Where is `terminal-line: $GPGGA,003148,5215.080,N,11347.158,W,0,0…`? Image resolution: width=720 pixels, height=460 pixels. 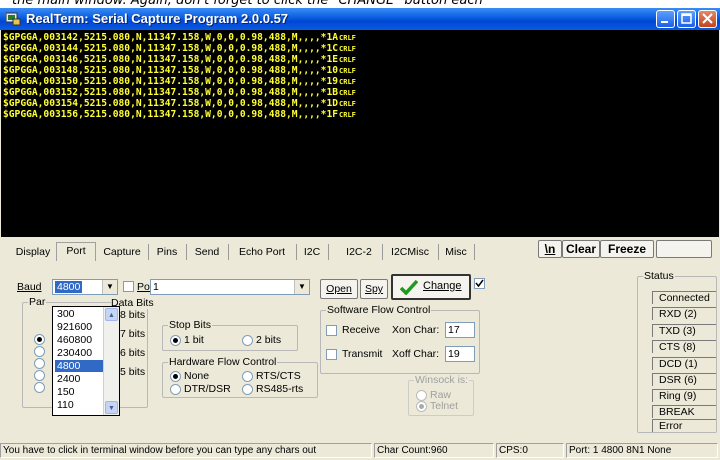 terminal-line: $GPGGA,003148,5215.080,N,11347.158,W,0,0… is located at coordinates (179, 70).